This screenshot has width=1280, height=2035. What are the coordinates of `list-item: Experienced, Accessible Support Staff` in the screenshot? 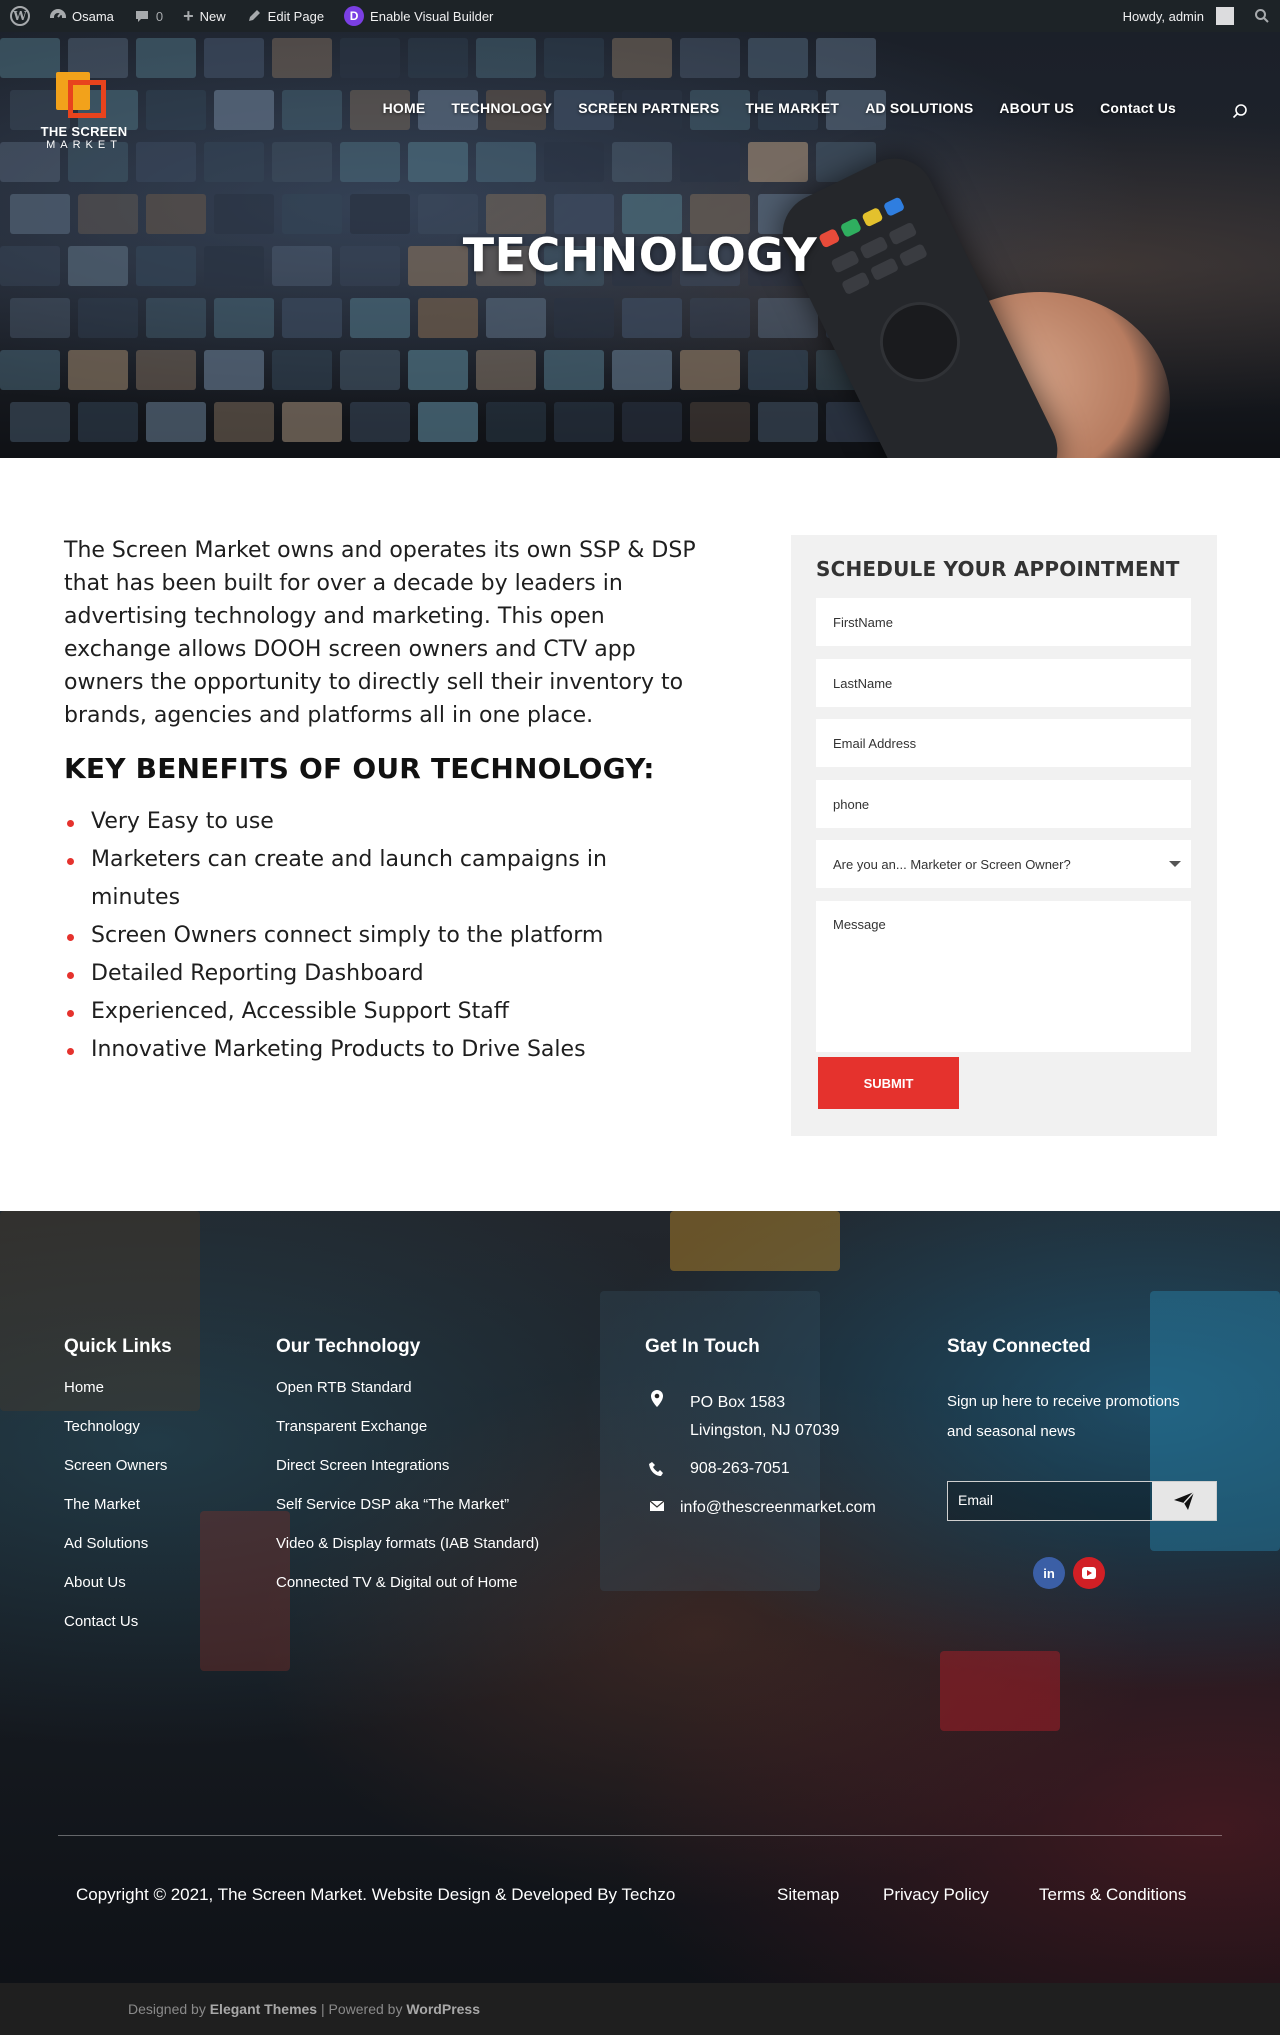 It's located at (344, 1012).